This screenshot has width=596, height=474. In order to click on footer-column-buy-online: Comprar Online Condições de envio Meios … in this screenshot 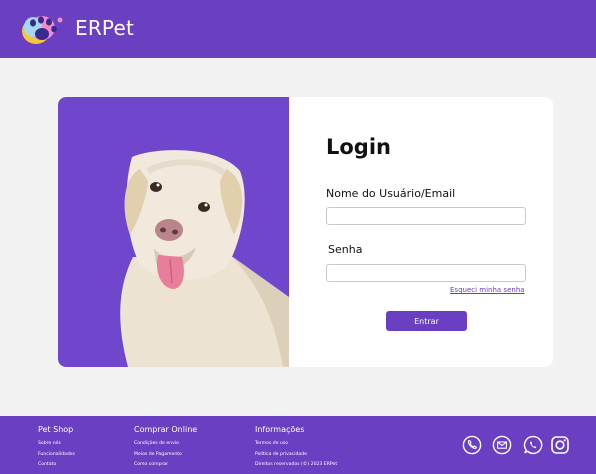, I will do `click(165, 448)`.